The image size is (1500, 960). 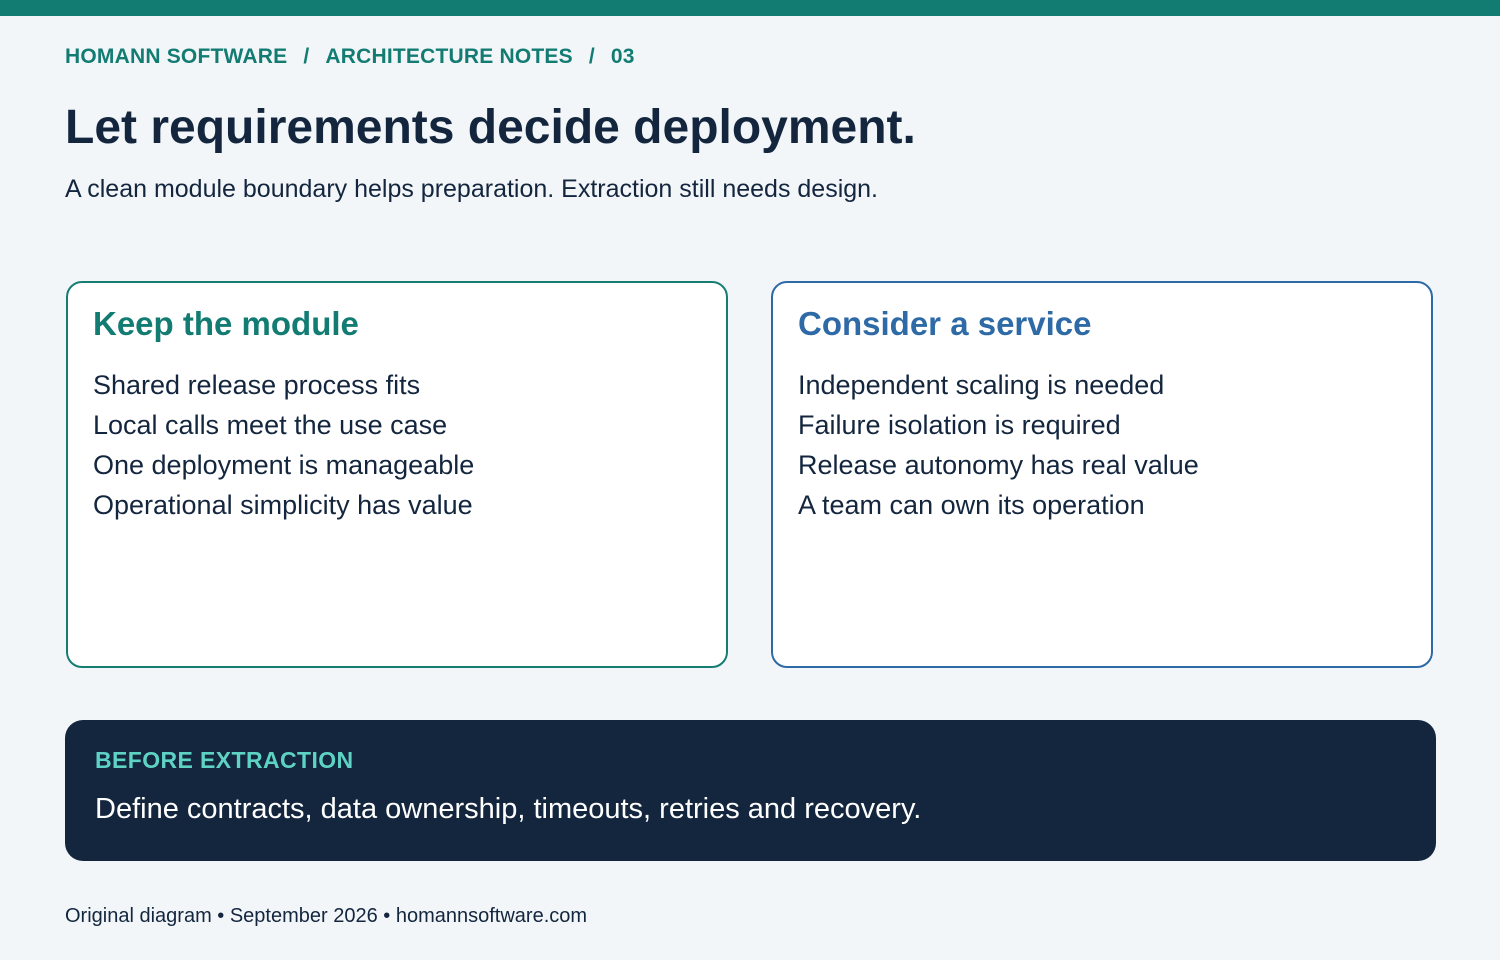 I want to click on list-item: Failure isolation is required, so click(x=959, y=425).